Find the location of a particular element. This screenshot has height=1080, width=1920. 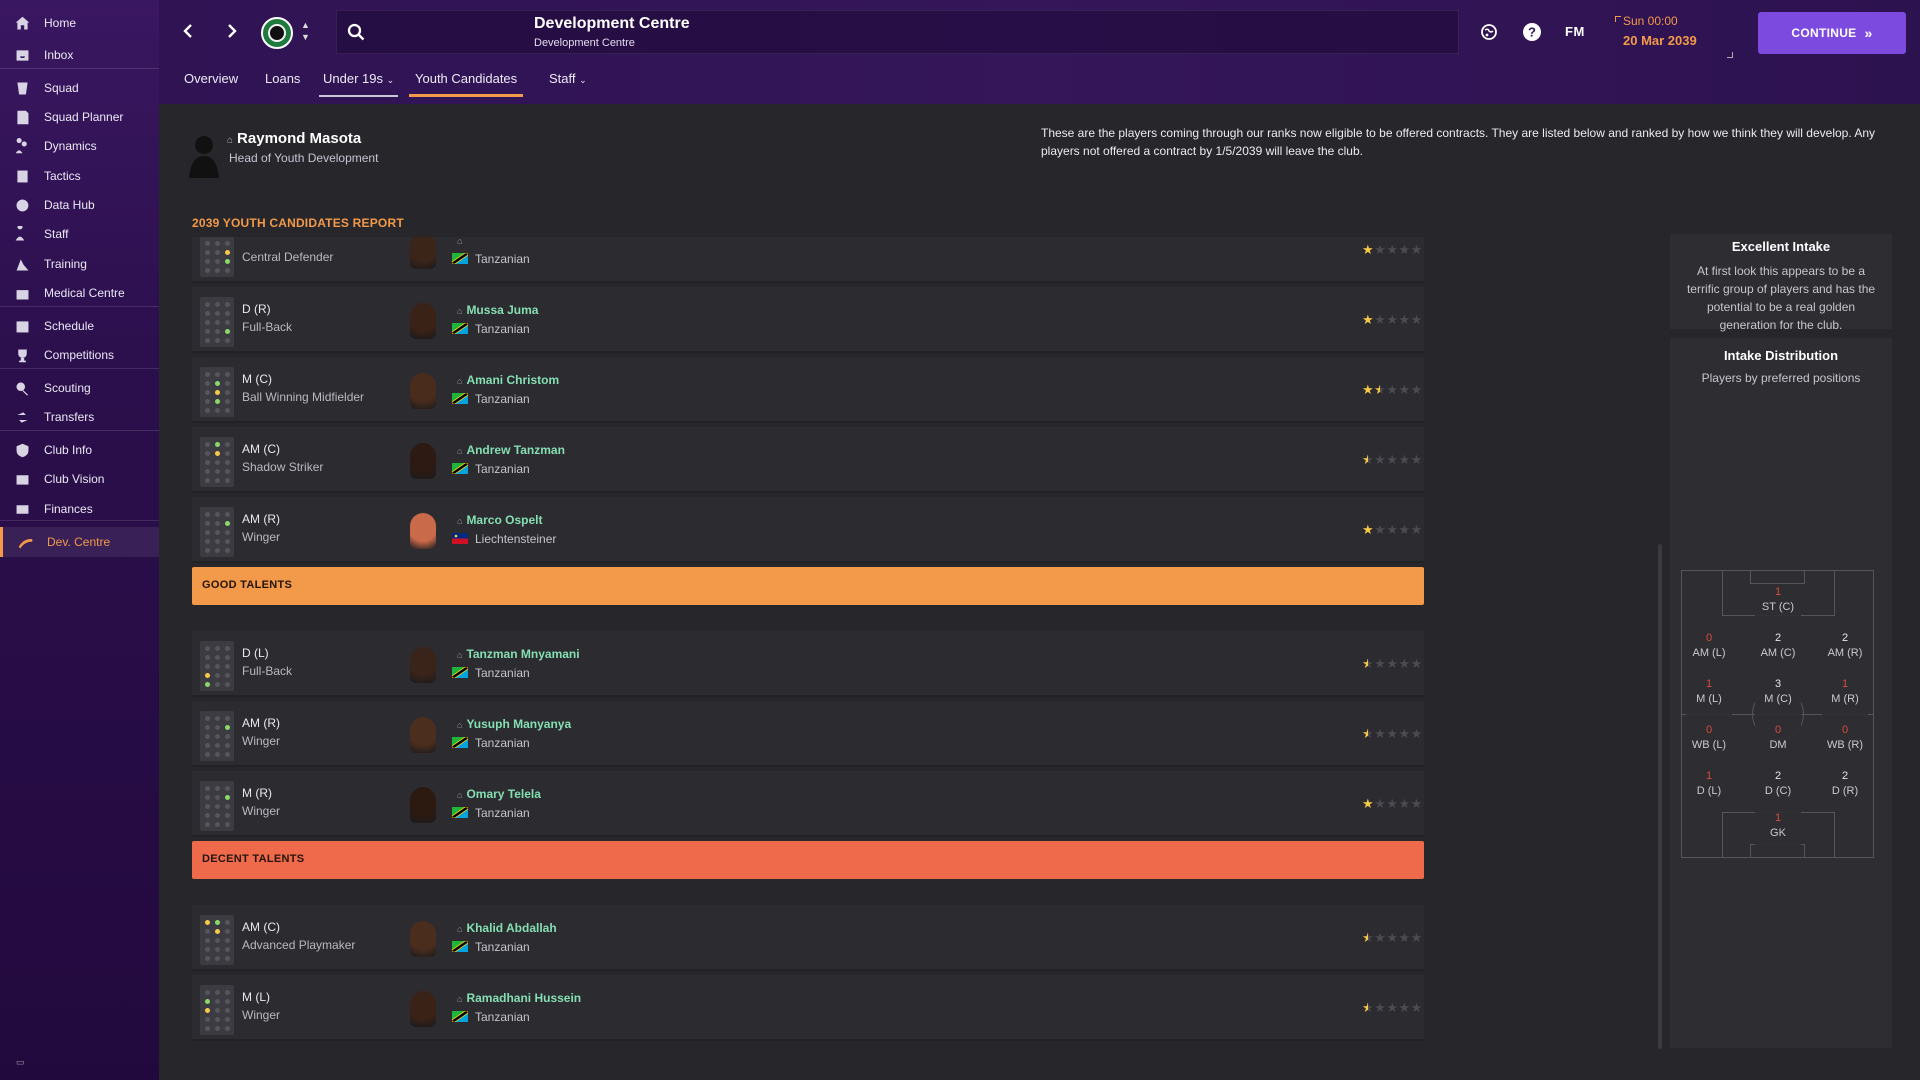

pitch-position-am-r: 2 AM (R) is located at coordinates (1845, 651).